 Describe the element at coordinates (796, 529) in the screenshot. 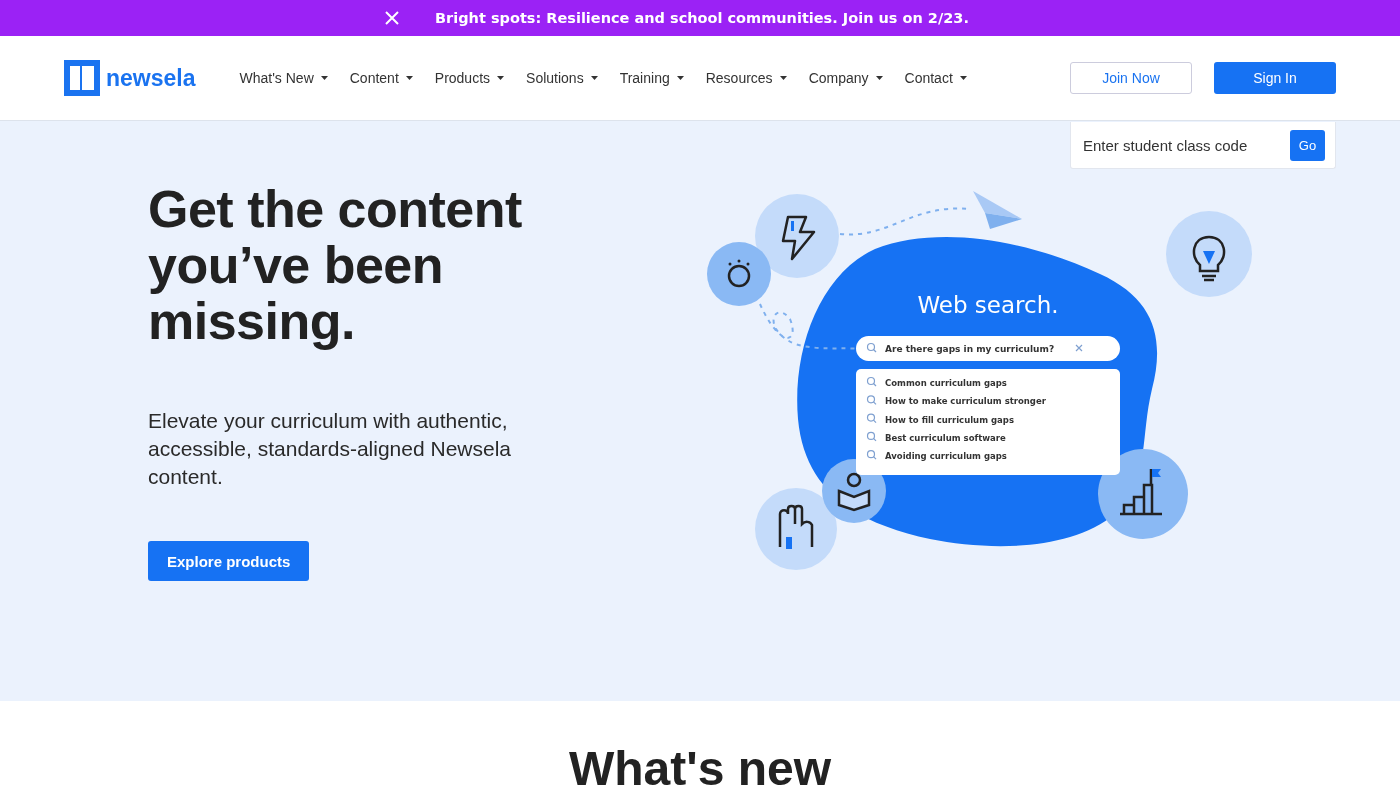

I see `raised-hands-icon` at that location.